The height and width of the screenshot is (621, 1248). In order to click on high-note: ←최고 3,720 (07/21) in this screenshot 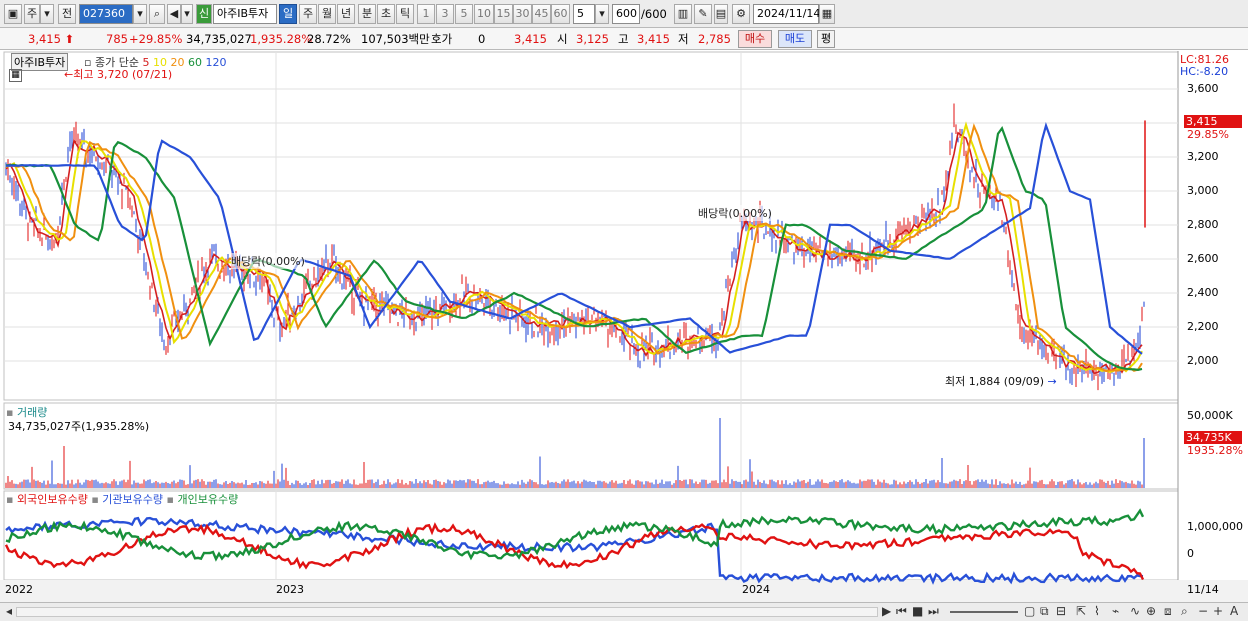, I will do `click(118, 74)`.